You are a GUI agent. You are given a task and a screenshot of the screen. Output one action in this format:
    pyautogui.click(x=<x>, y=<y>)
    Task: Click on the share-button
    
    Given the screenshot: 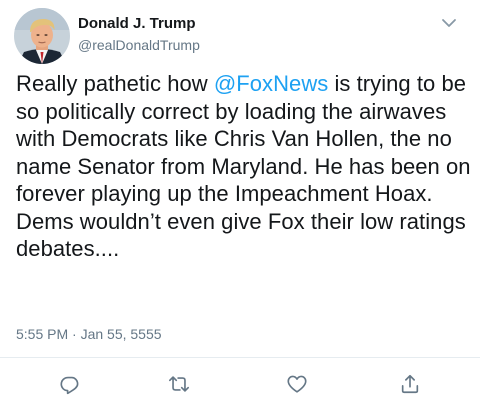 What is the action you would take?
    pyautogui.click(x=410, y=384)
    